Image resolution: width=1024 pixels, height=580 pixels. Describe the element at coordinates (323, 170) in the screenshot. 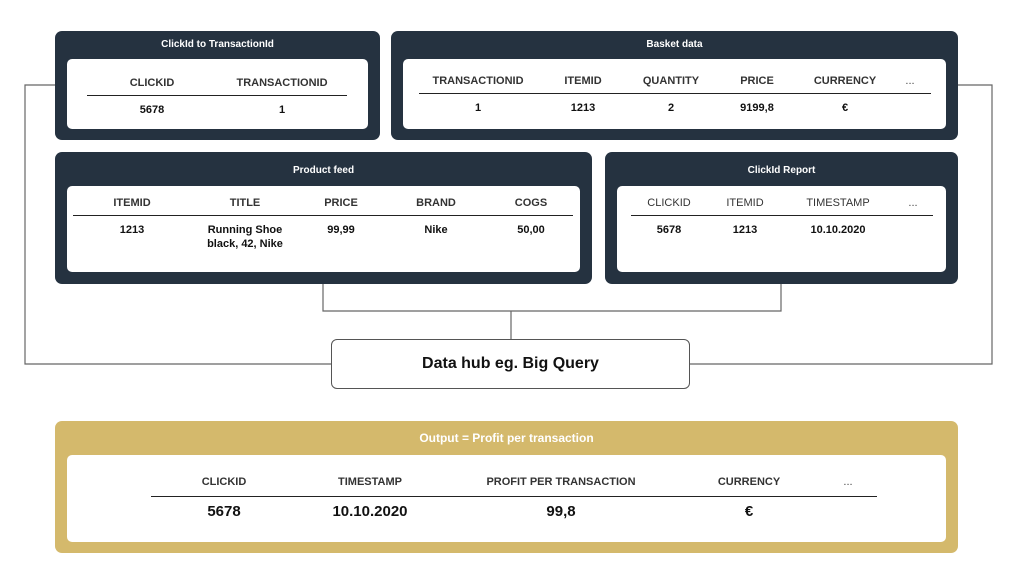

I see `panel-title: Product feed` at that location.